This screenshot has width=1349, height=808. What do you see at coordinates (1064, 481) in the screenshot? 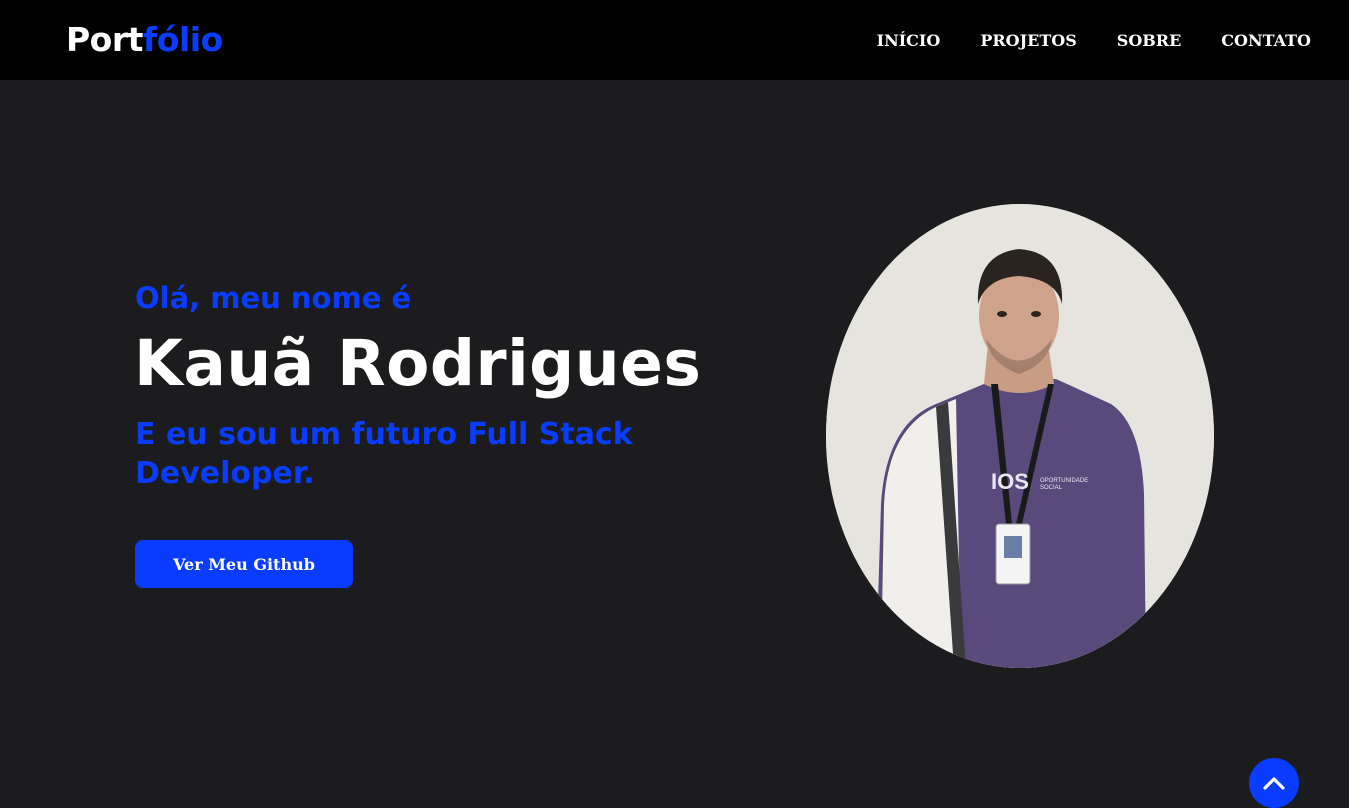
I see `svg-text: OPORTUNIDADE` at bounding box center [1064, 481].